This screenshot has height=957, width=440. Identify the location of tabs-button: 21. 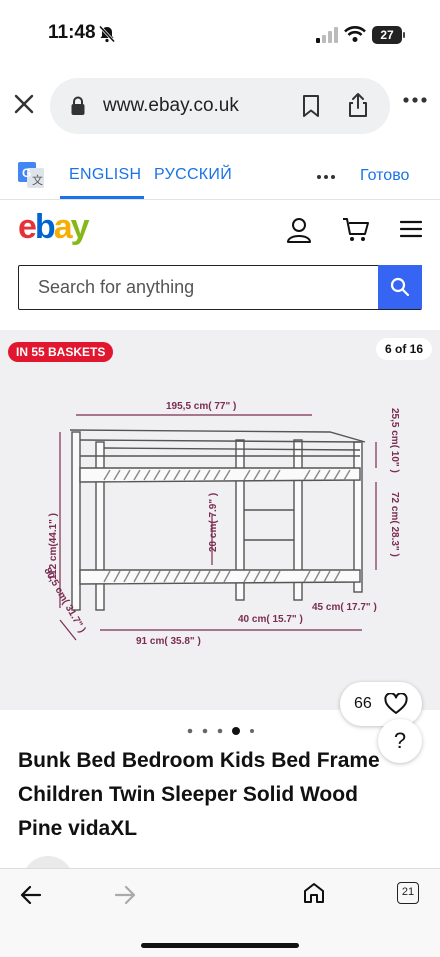
(408, 893).